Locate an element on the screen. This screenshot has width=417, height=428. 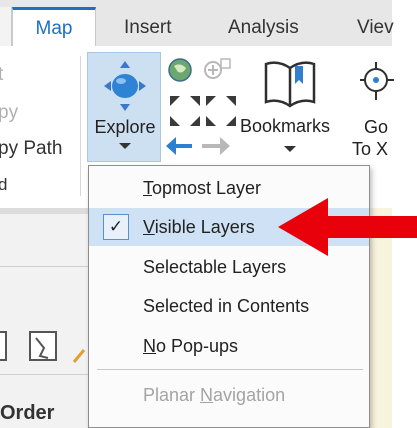
ribbon-group-separator is located at coordinates (80, 126).